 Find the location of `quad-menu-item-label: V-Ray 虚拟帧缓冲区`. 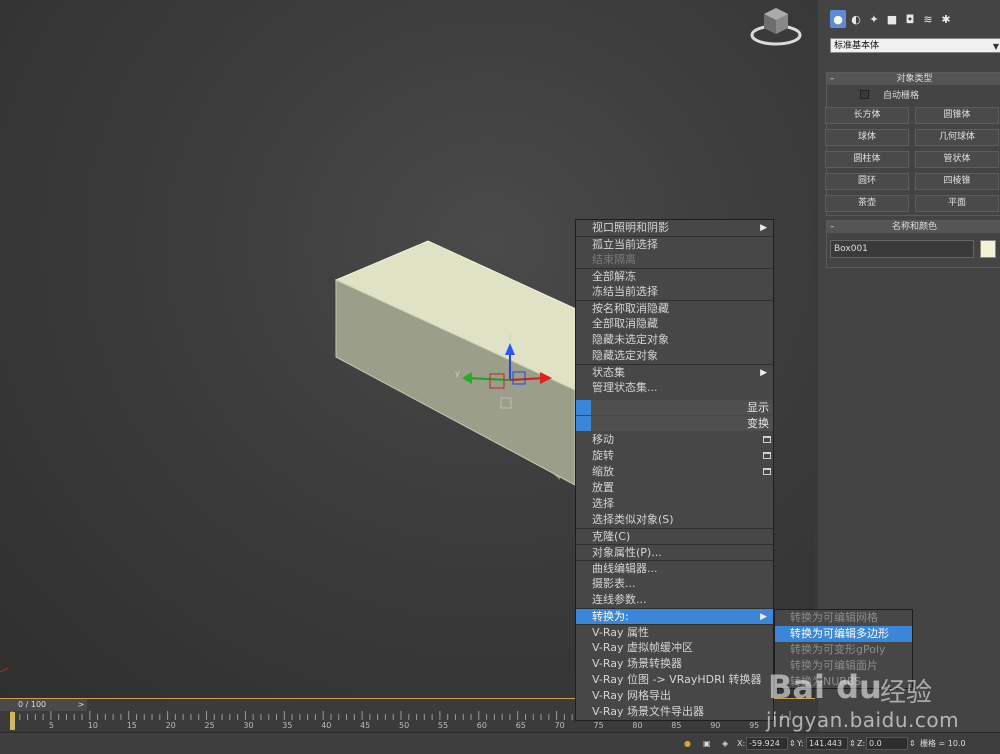

quad-menu-item-label: V-Ray 虚拟帧缓冲区 is located at coordinates (642, 647).